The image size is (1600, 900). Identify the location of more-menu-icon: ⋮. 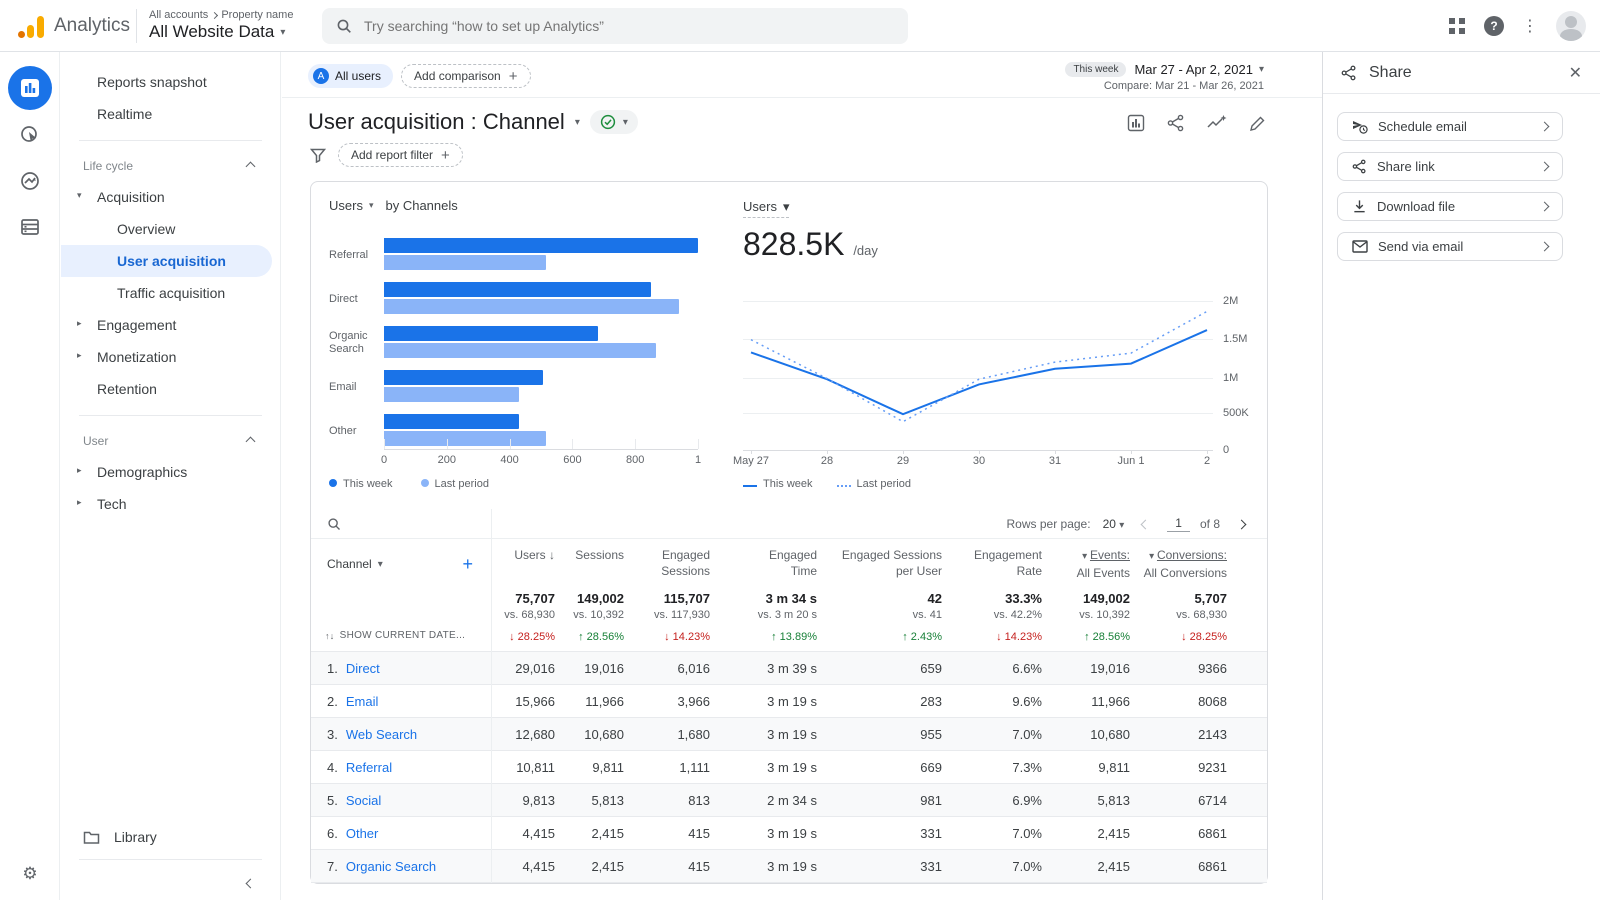
(1530, 26).